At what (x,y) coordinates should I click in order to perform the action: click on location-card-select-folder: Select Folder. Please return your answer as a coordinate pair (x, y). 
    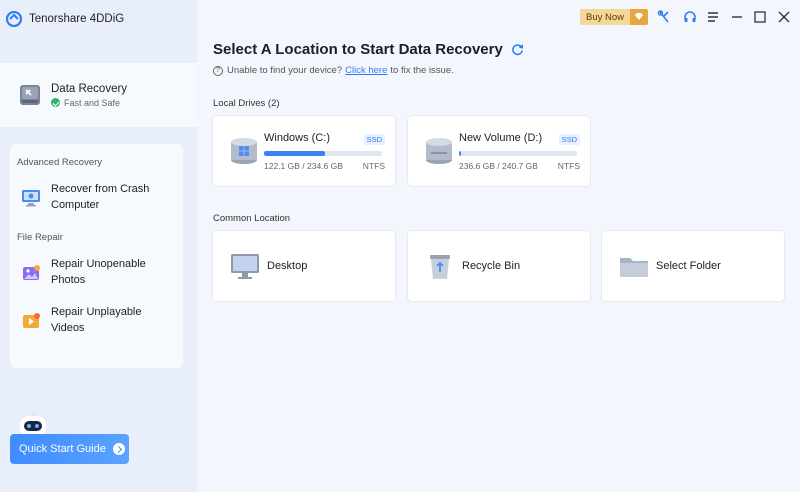
    Looking at the image, I should click on (693, 266).